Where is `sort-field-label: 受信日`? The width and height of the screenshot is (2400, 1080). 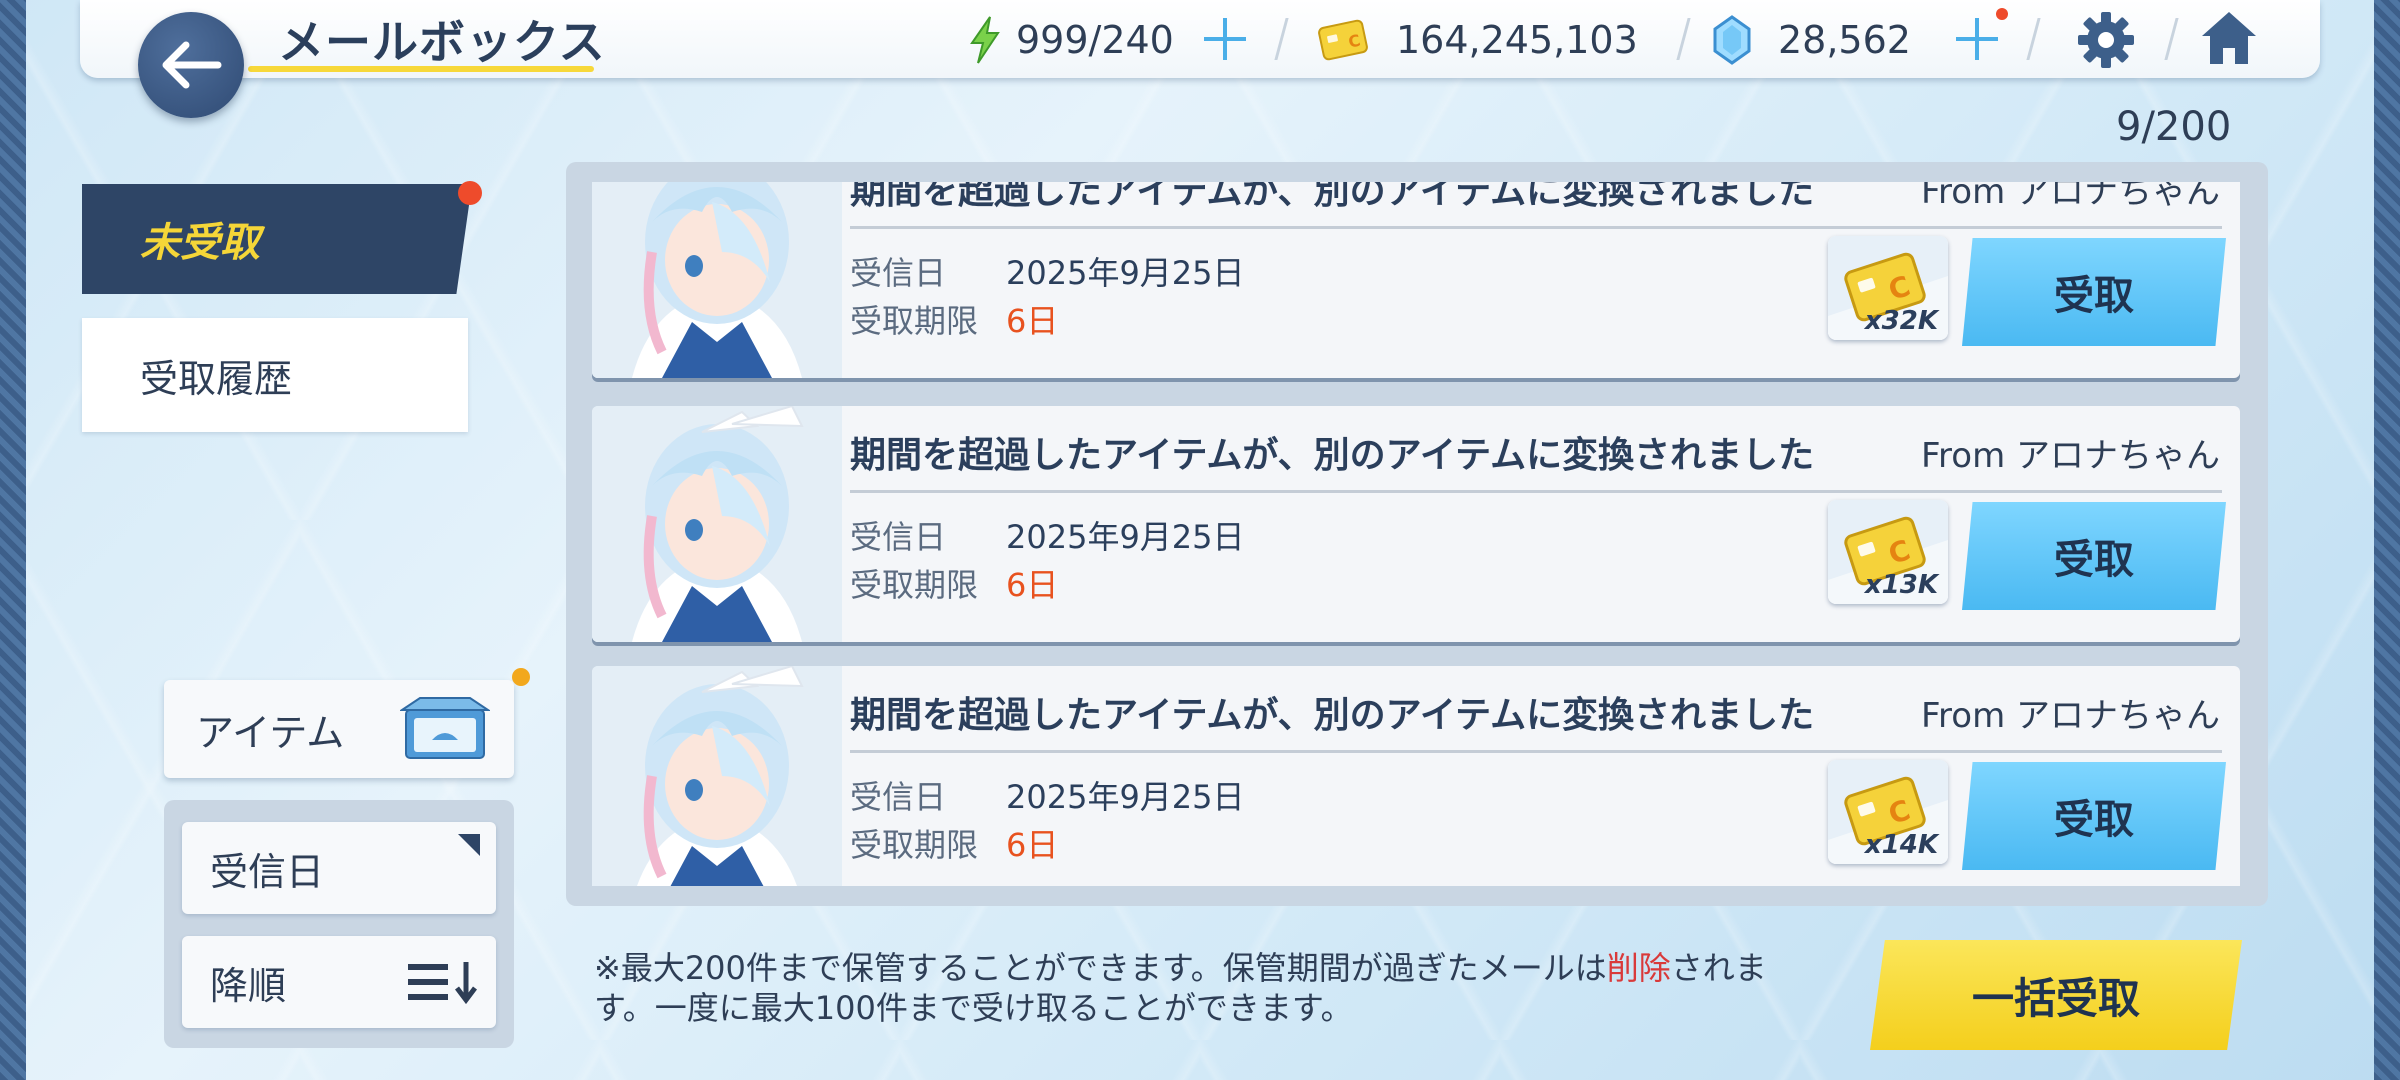
sort-field-label: 受信日 is located at coordinates (267, 871).